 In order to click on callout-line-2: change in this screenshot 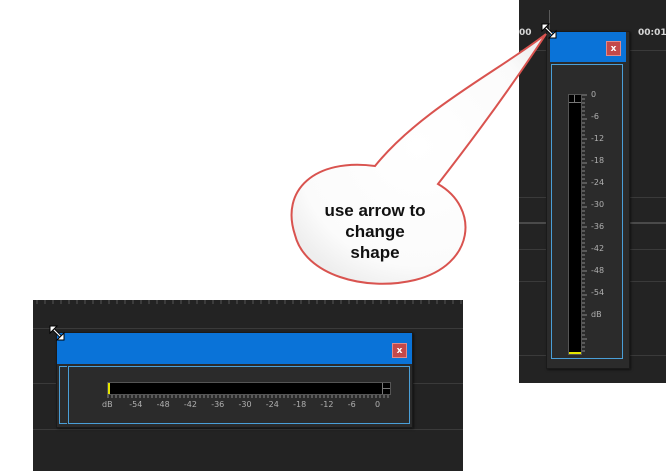, I will do `click(375, 231)`.